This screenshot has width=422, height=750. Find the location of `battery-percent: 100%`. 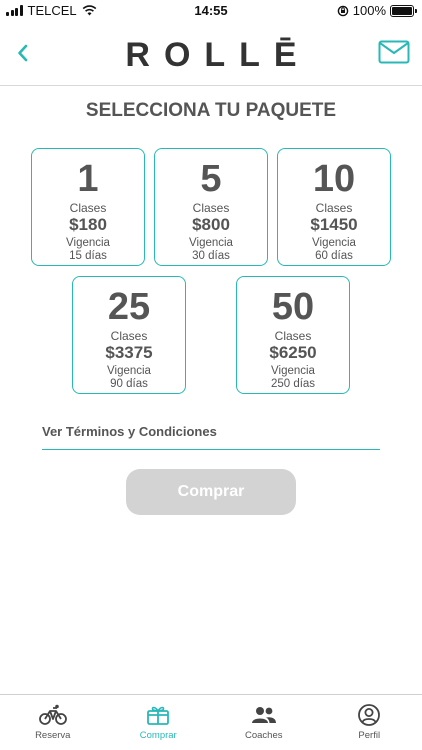

battery-percent: 100% is located at coordinates (369, 10).